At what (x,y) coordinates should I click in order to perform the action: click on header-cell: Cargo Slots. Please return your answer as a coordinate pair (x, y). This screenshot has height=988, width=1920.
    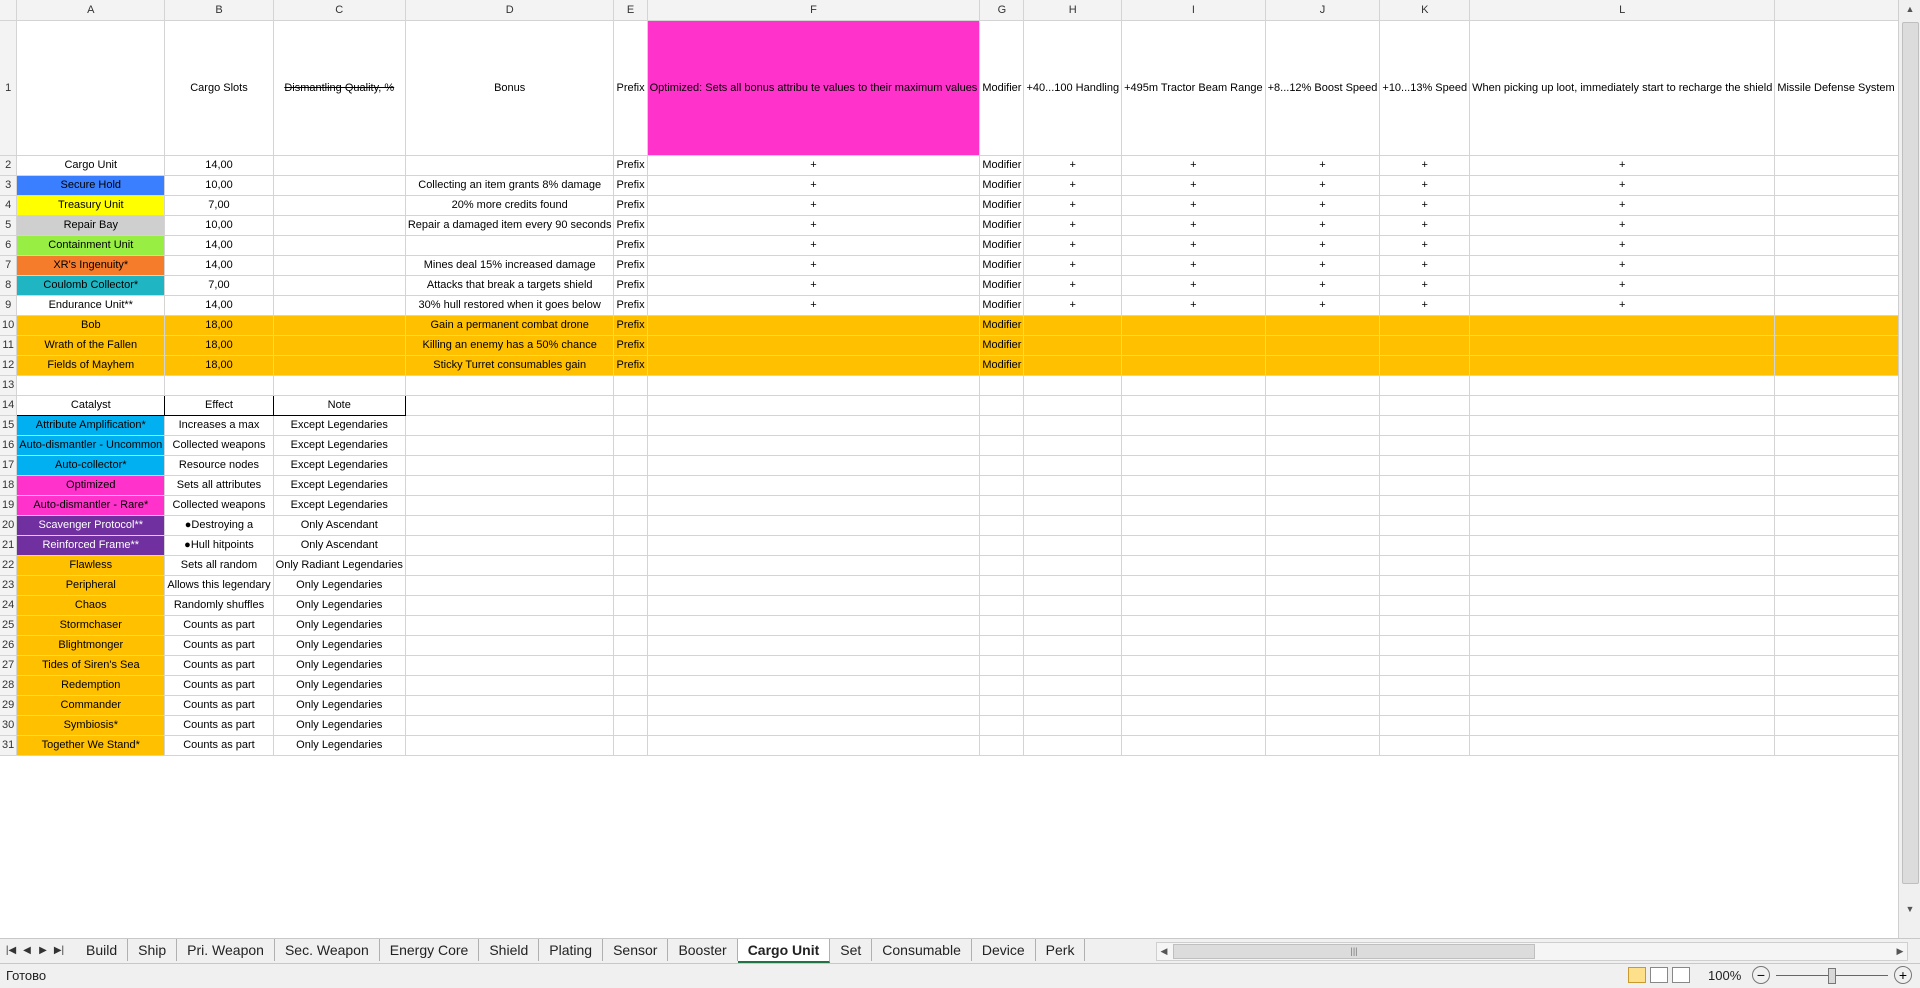
    Looking at the image, I should click on (219, 88).